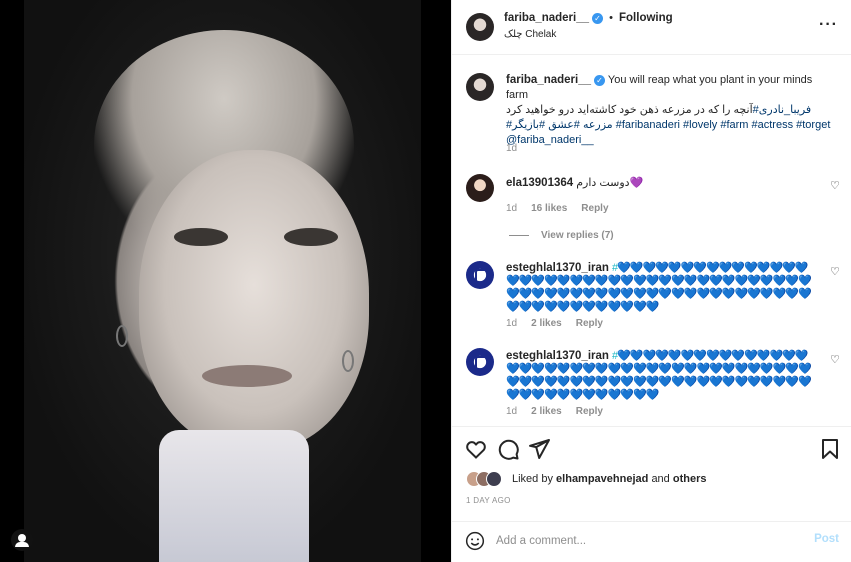 The width and height of the screenshot is (851, 562). What do you see at coordinates (511, 148) in the screenshot?
I see `caption-time: 1d` at bounding box center [511, 148].